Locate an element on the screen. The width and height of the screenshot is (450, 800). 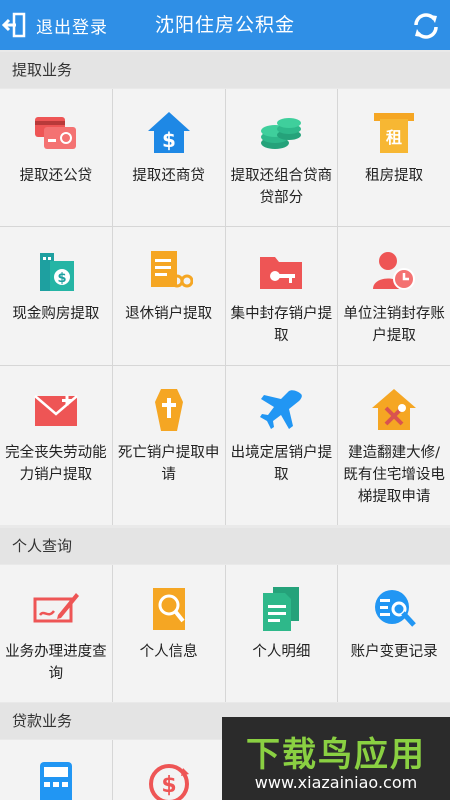
tile-rent-withdraw: 租 租房提取 is located at coordinates (394, 157).